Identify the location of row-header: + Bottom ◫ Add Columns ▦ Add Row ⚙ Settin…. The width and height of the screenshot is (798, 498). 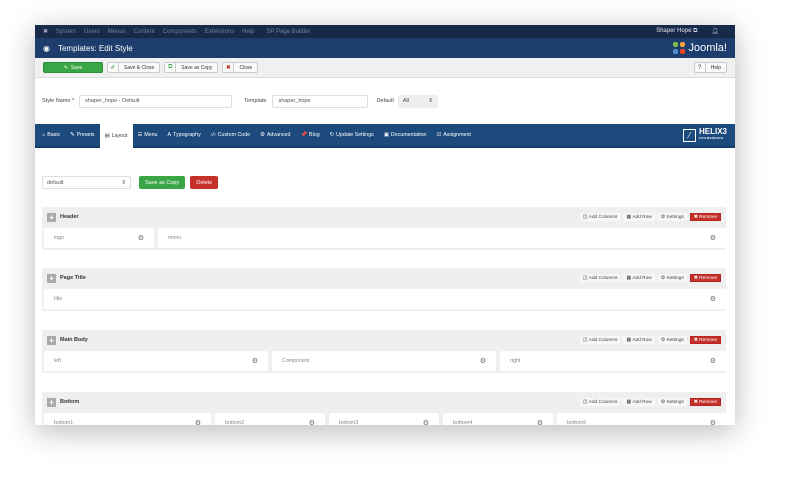
(384, 402).